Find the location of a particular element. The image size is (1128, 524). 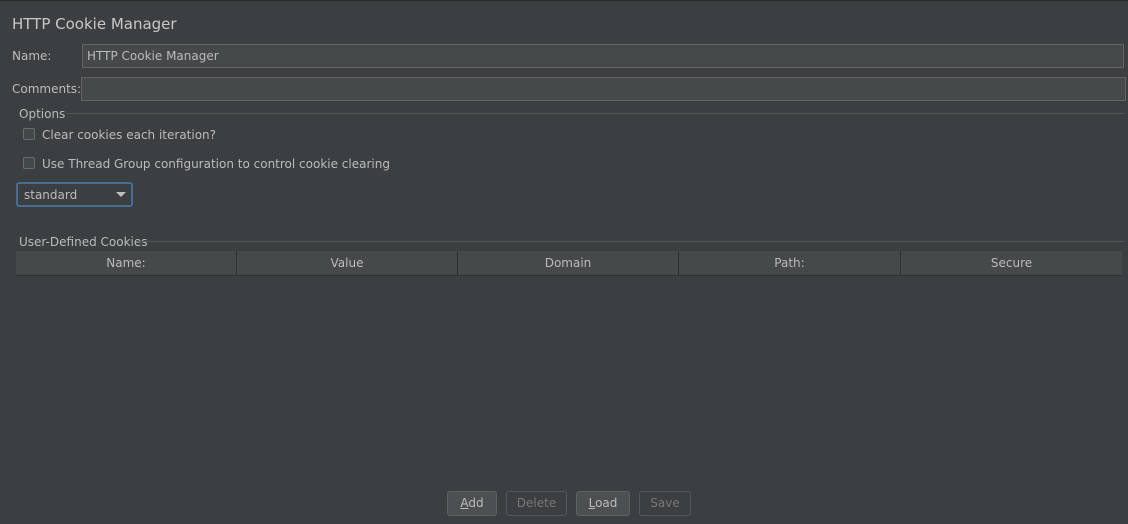

add-button: Add is located at coordinates (472, 503).